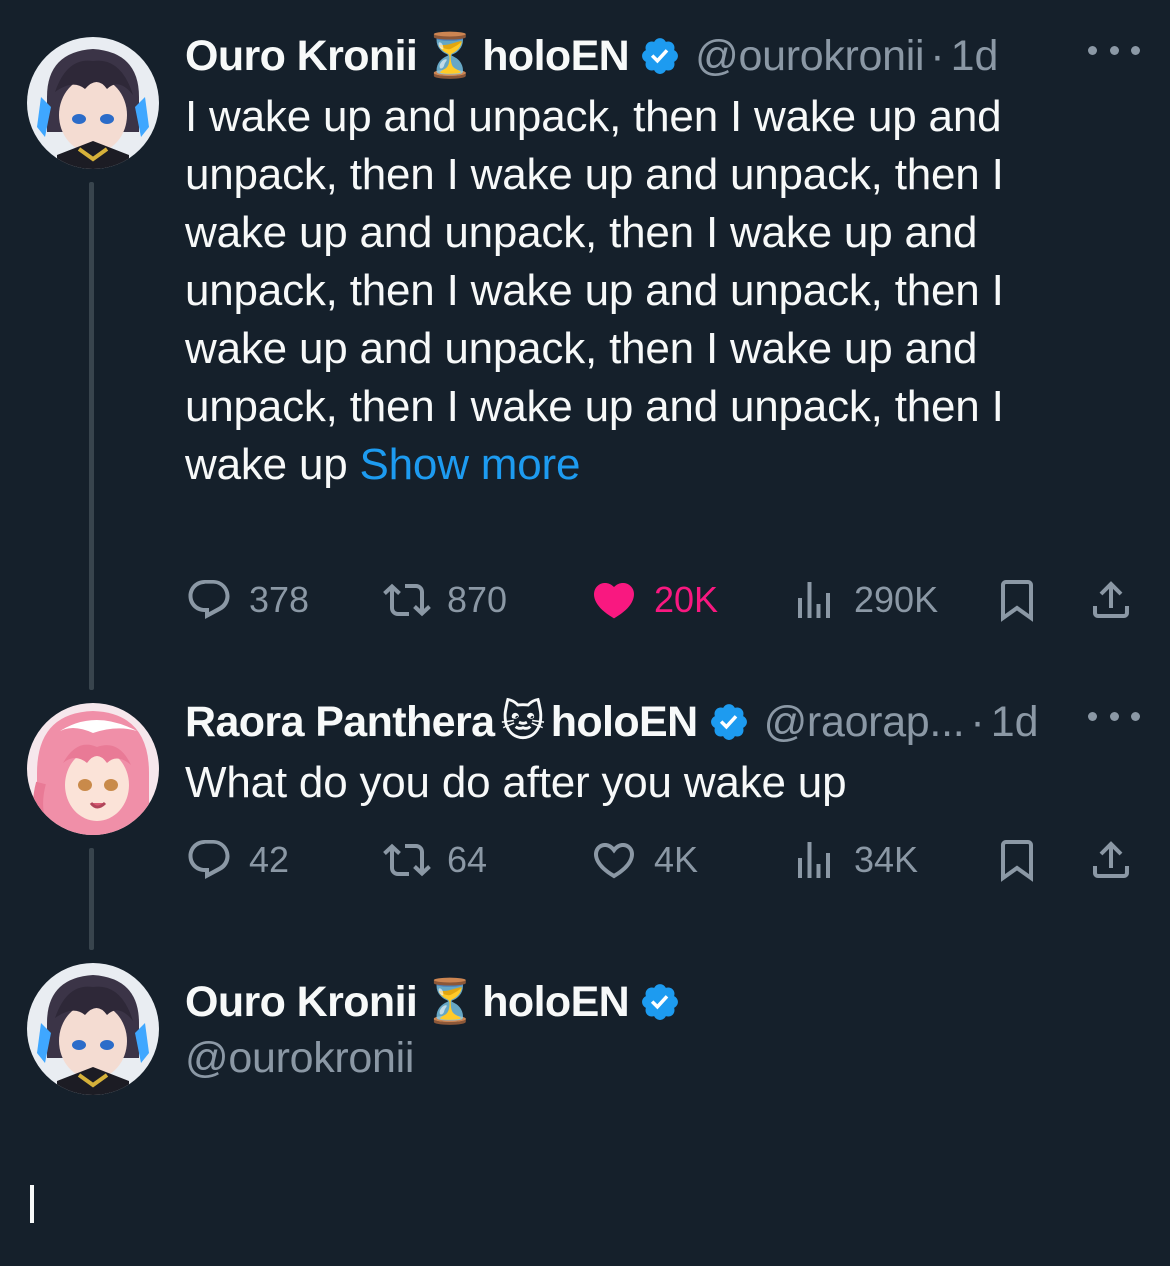 This screenshot has height=1266, width=1170. I want to click on tweet-header: Raora Panthera 🐱 holoEN @raorap... · 1d, so click(662, 722).